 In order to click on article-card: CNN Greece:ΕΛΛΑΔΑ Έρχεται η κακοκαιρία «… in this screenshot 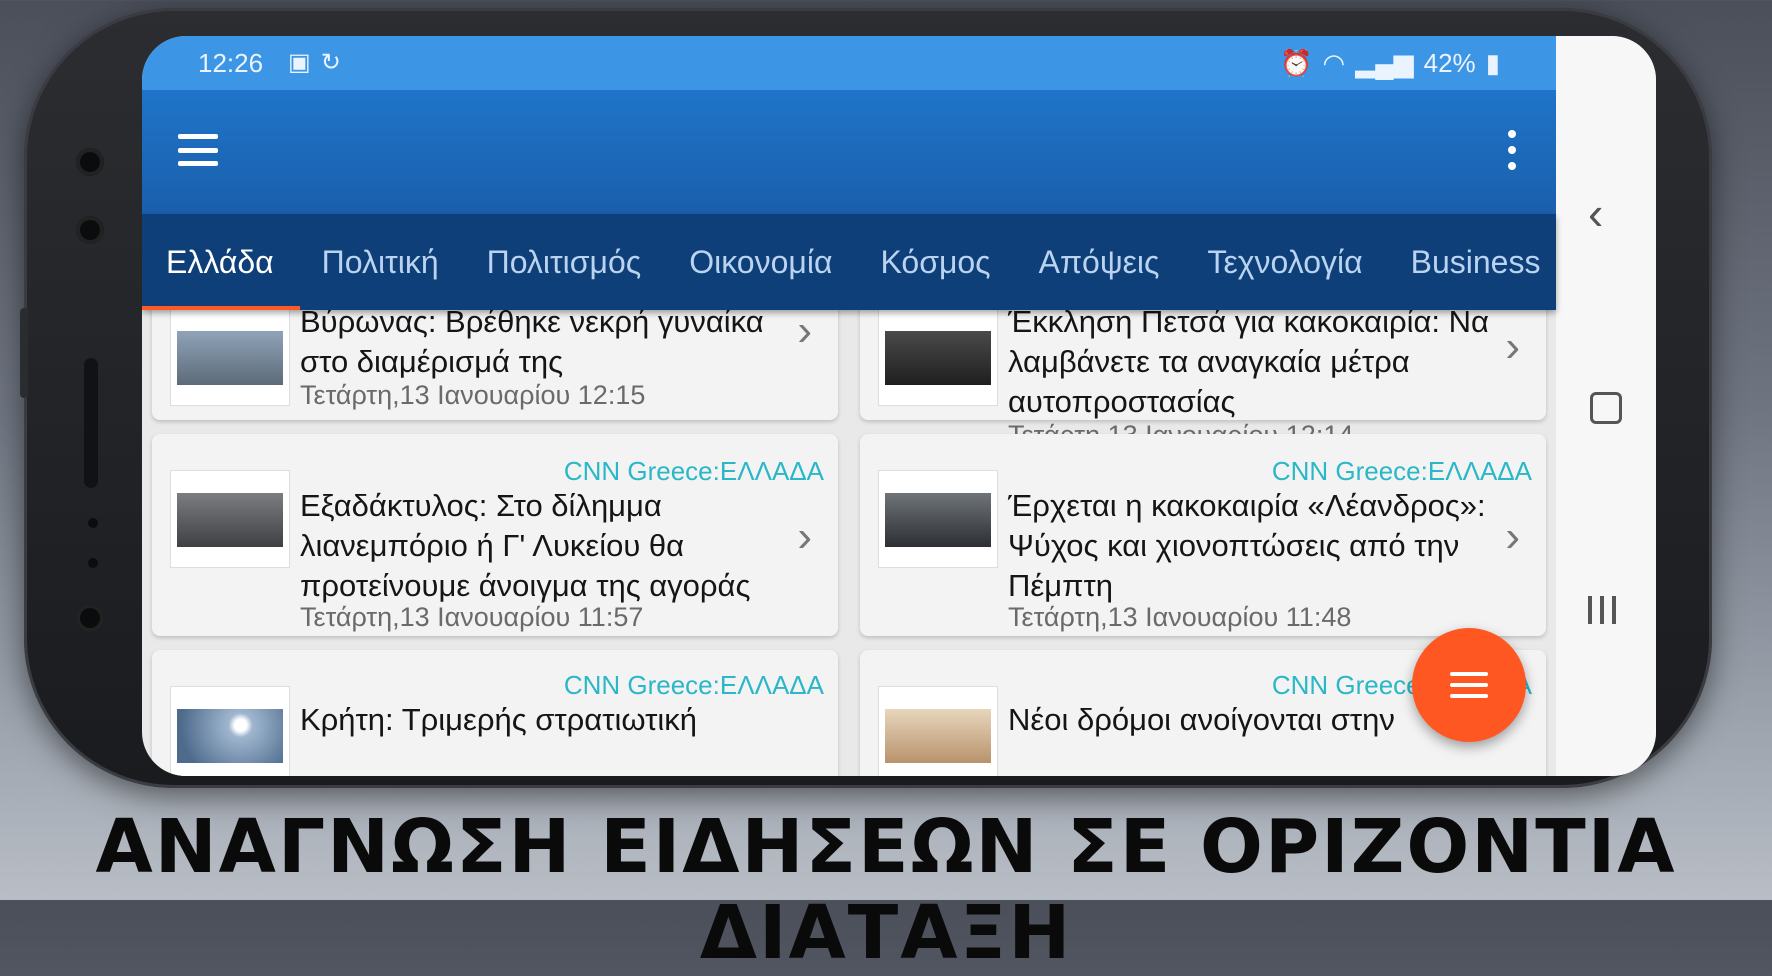, I will do `click(1203, 535)`.